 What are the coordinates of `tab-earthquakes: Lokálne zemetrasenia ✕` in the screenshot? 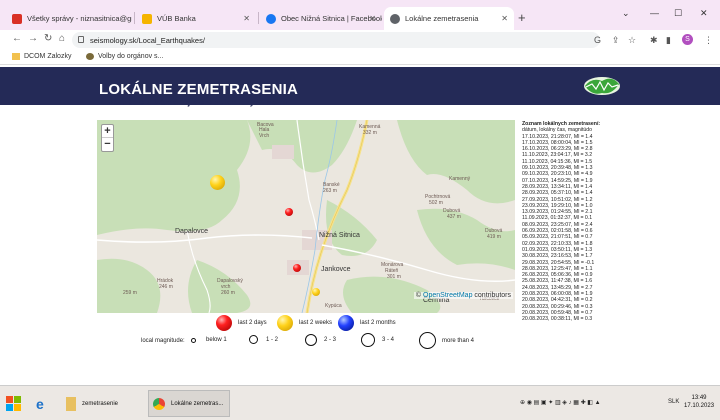 It's located at (449, 18).